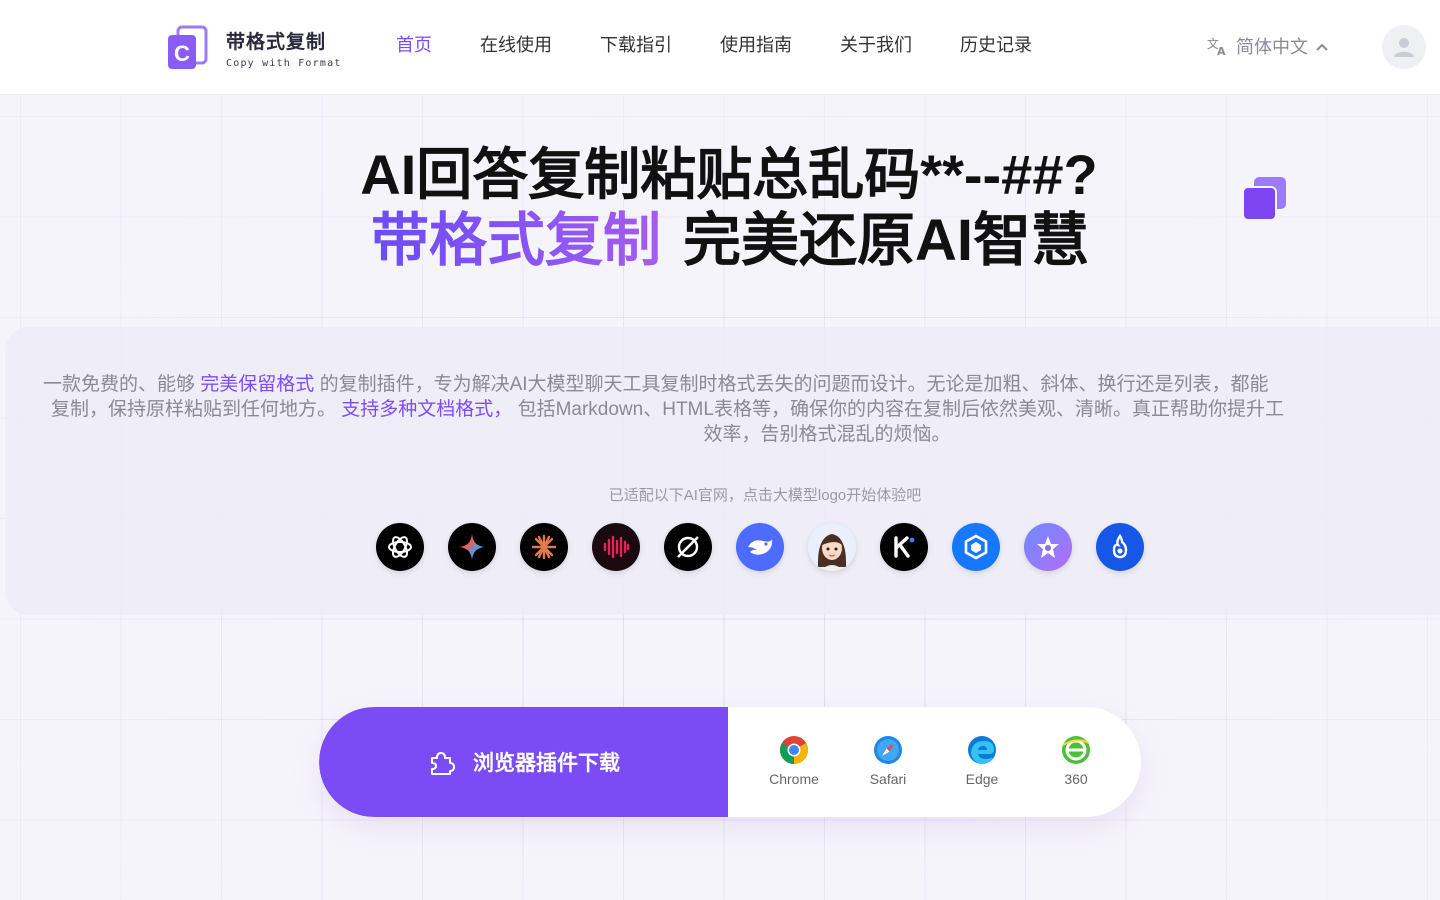 The image size is (1440, 900). I want to click on nav-home: 首页, so click(414, 46).